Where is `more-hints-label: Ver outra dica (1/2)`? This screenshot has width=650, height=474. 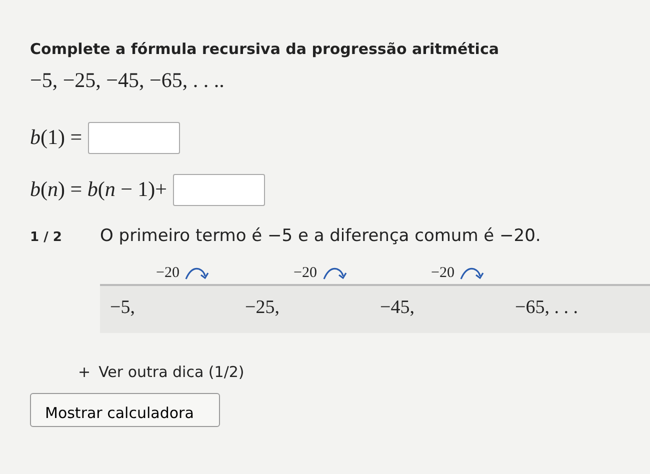 more-hints-label: Ver outra dica (1/2) is located at coordinates (171, 371).